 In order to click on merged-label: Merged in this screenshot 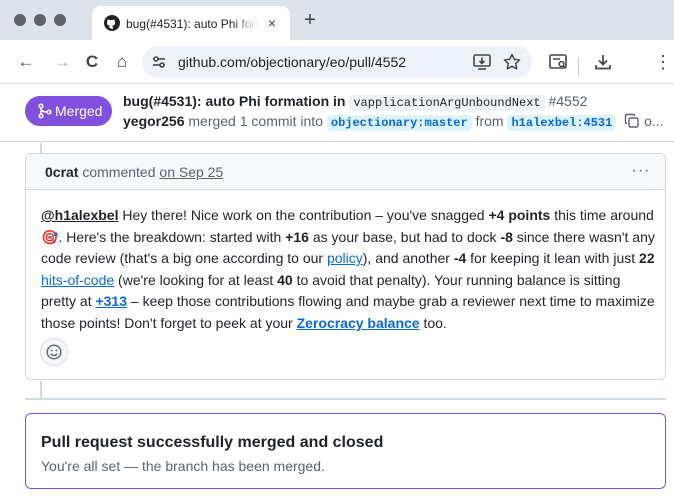, I will do `click(79, 111)`.